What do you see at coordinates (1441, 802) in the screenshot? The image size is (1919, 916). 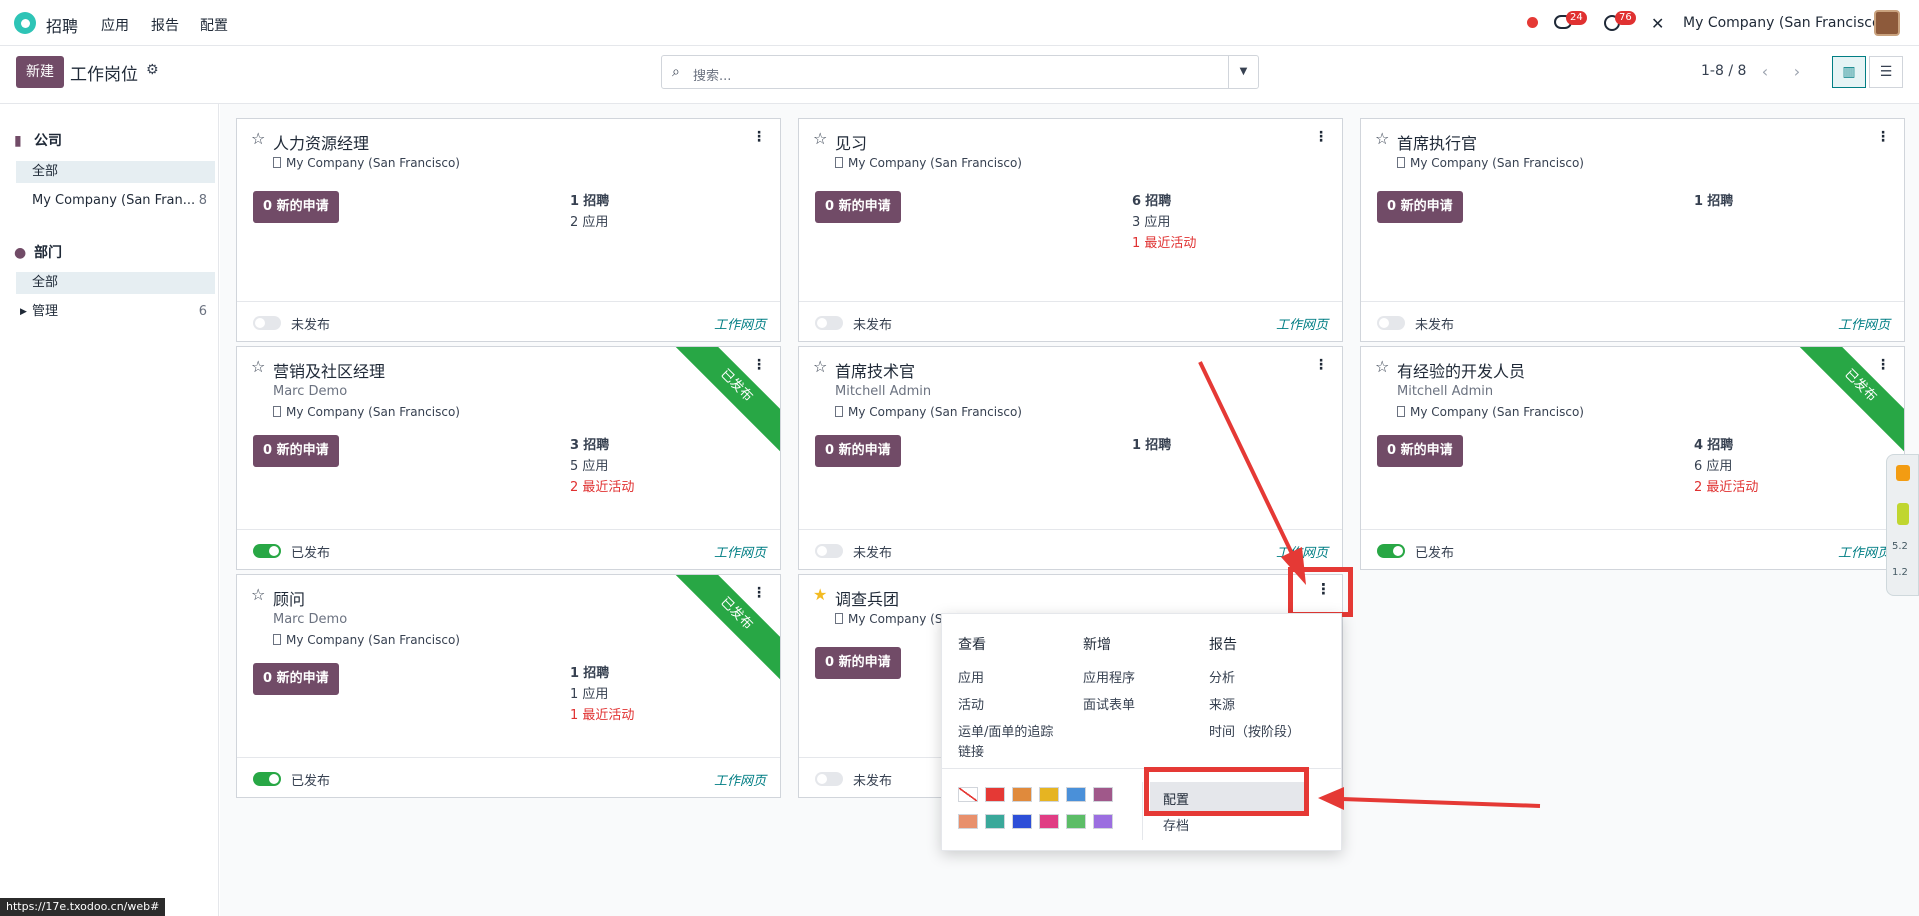 I see `arrow-line-to-config` at bounding box center [1441, 802].